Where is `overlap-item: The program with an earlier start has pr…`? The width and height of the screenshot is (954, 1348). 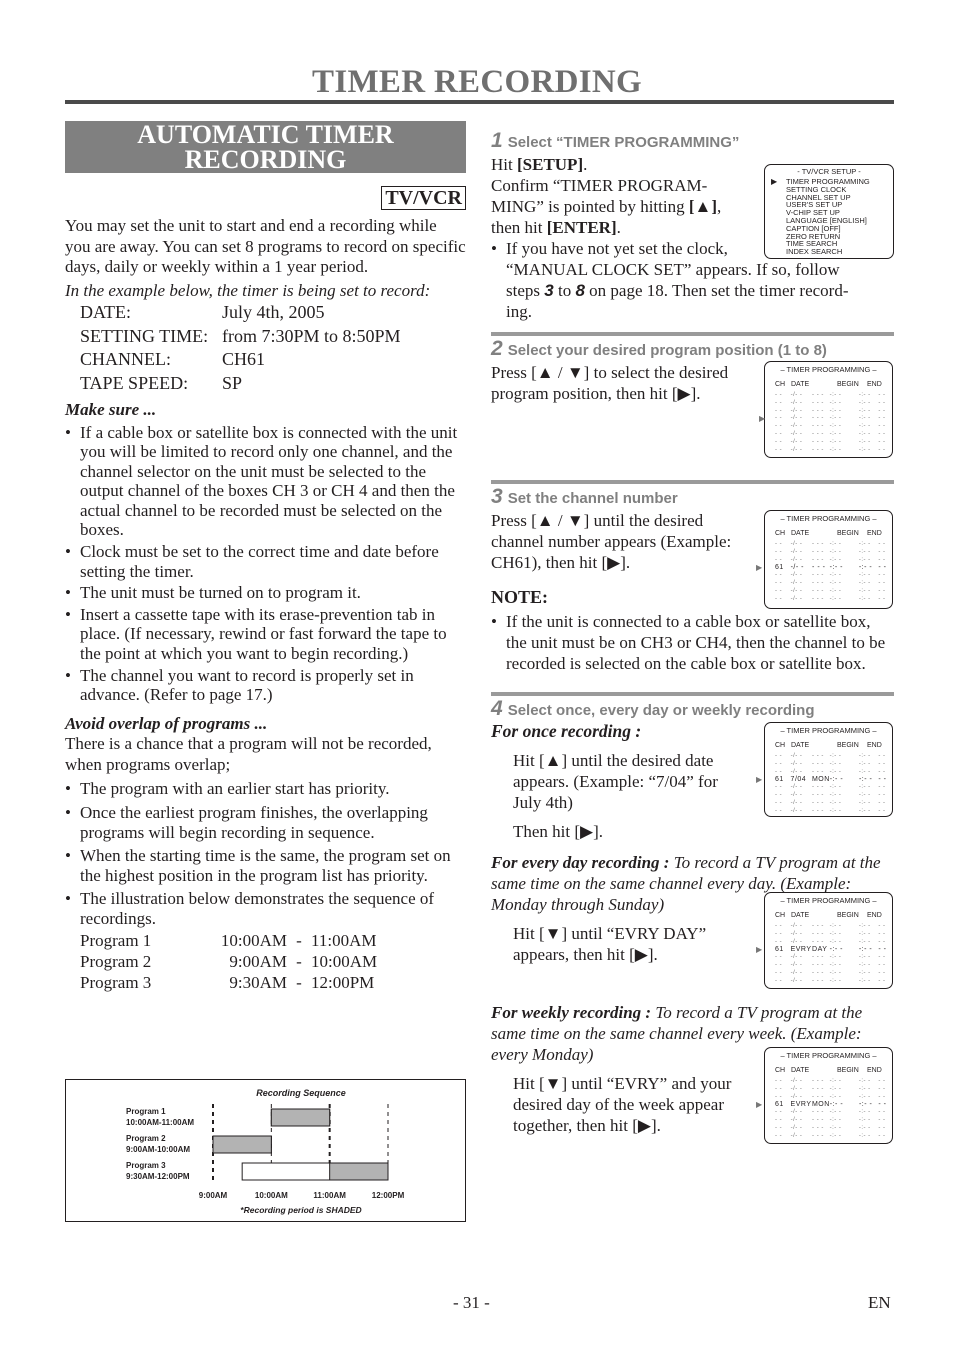
overlap-item: The program with an earlier start has pr… is located at coordinates (265, 789).